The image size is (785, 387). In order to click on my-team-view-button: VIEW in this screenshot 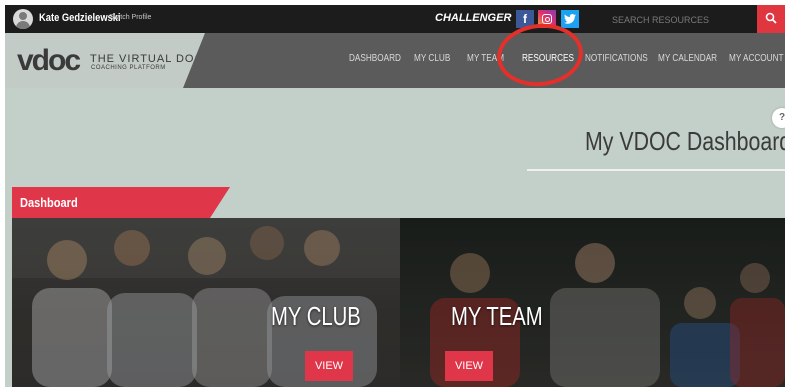, I will do `click(469, 366)`.